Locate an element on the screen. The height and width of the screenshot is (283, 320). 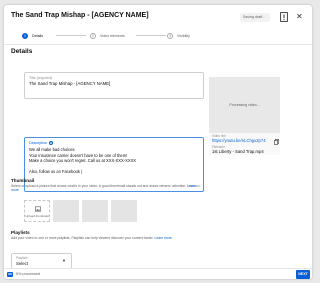
dialog-footer: HD 5% processed NEXT is located at coordinates (158, 273).